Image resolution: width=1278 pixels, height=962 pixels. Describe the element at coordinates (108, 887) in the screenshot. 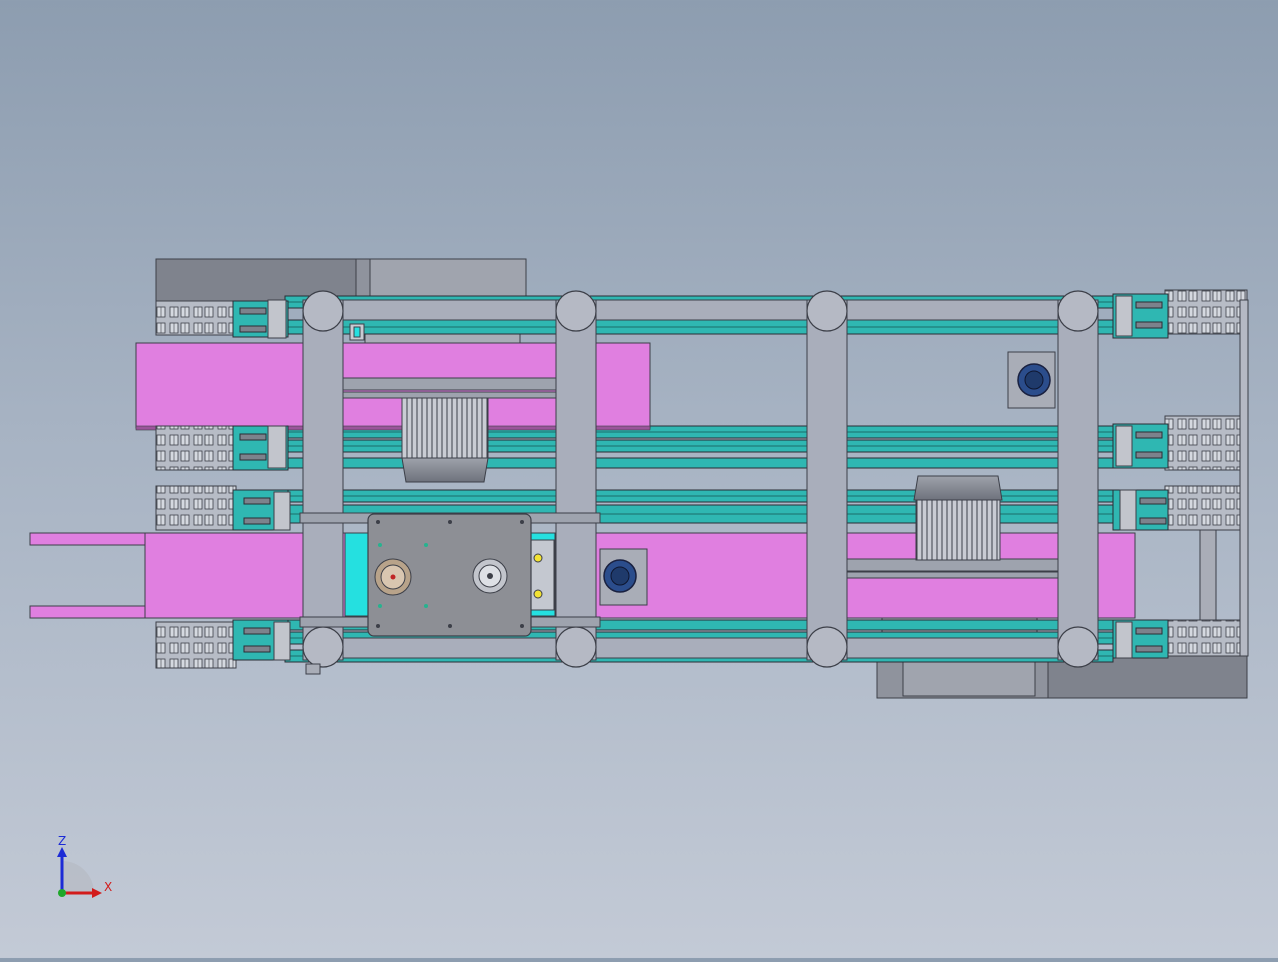

I see `x-axis-label: X` at that location.